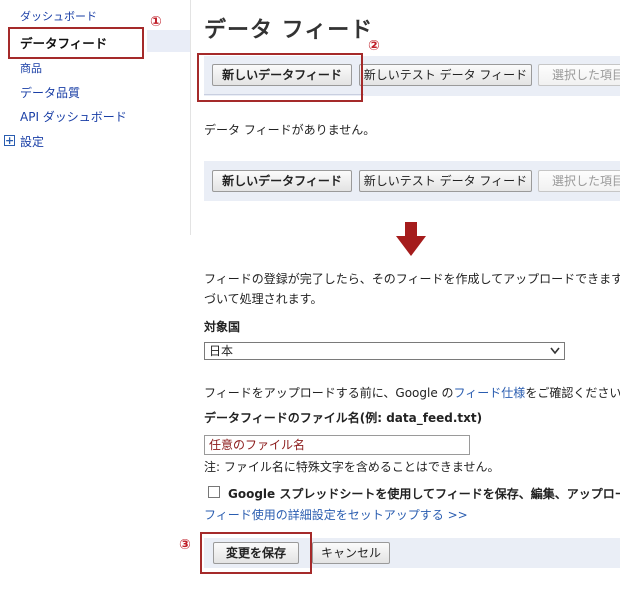 The image size is (620, 600). I want to click on sidebar-item-products: 商品, so click(31, 68).